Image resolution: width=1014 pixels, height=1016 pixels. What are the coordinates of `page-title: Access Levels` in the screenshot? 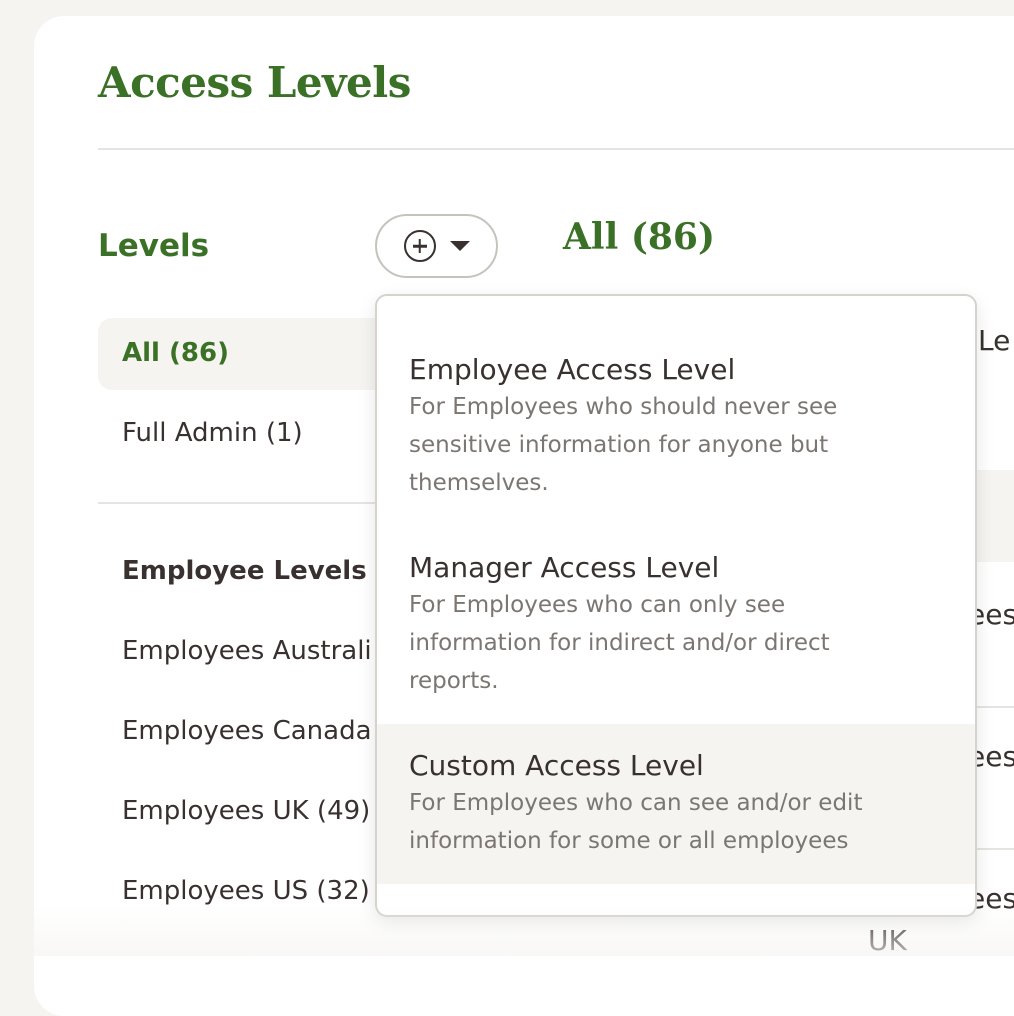 It's located at (254, 82).